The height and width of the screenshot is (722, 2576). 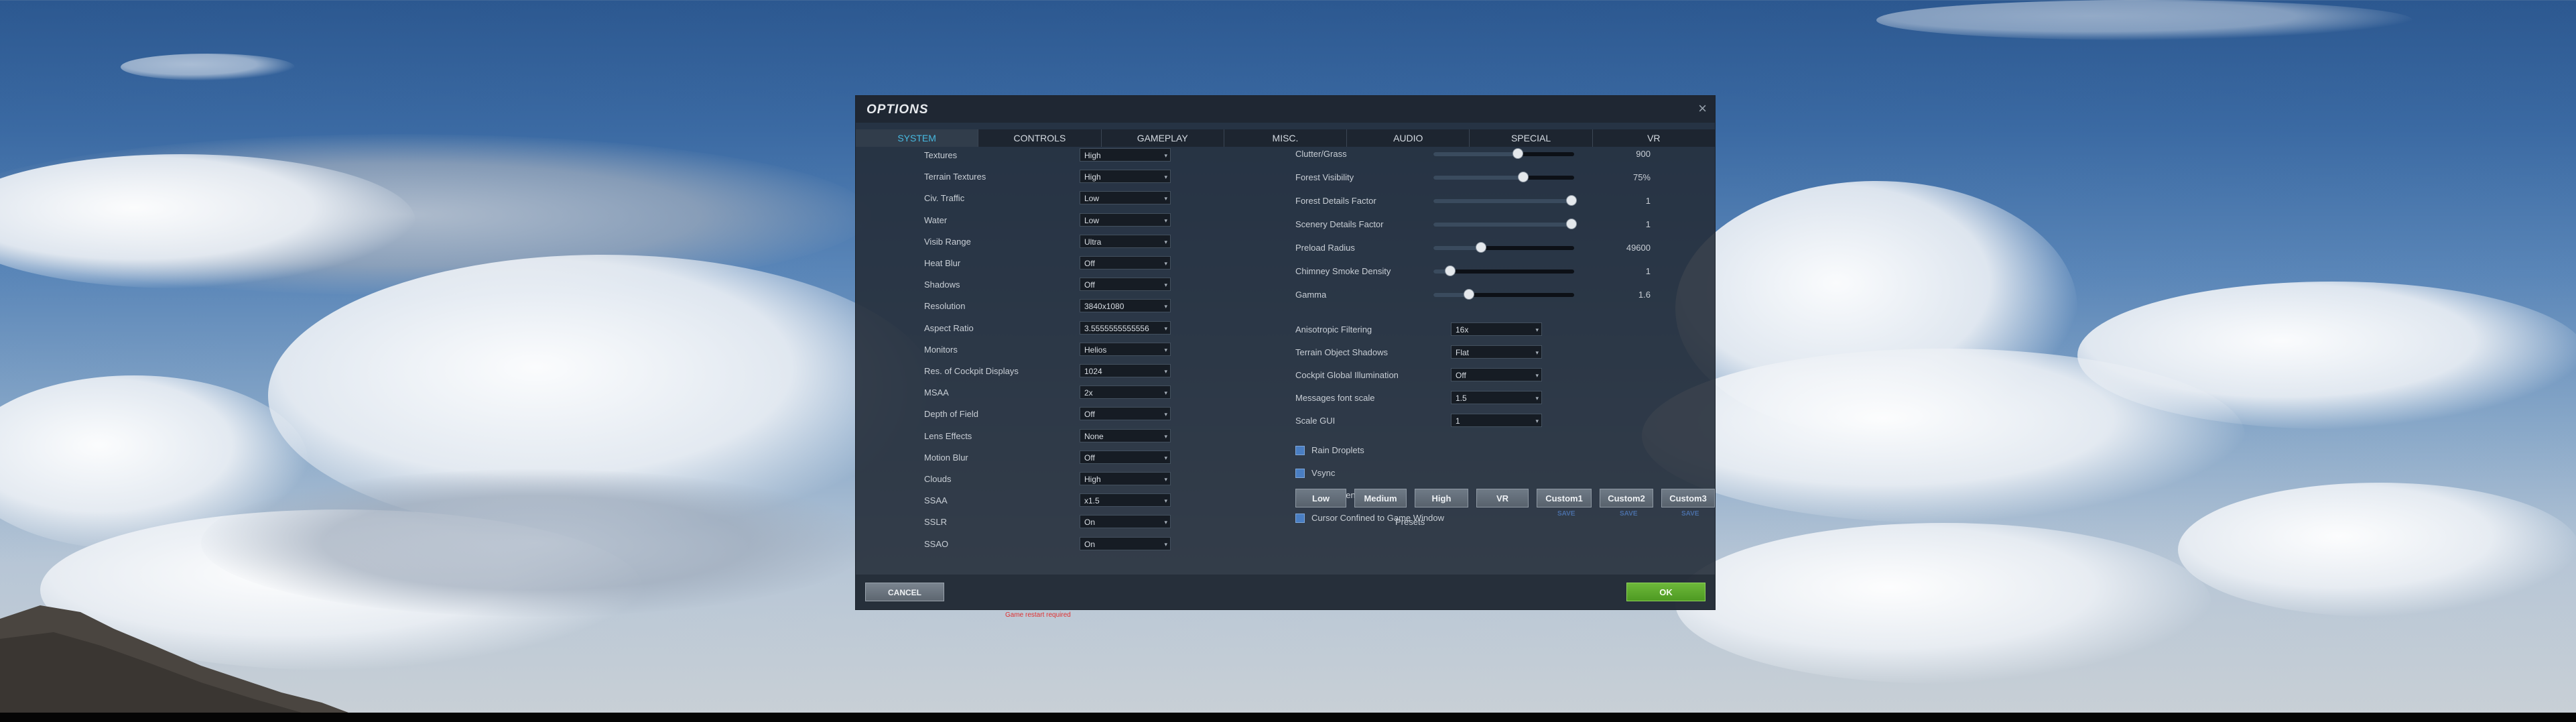 I want to click on preset-medium-button: Medium, so click(x=1380, y=498).